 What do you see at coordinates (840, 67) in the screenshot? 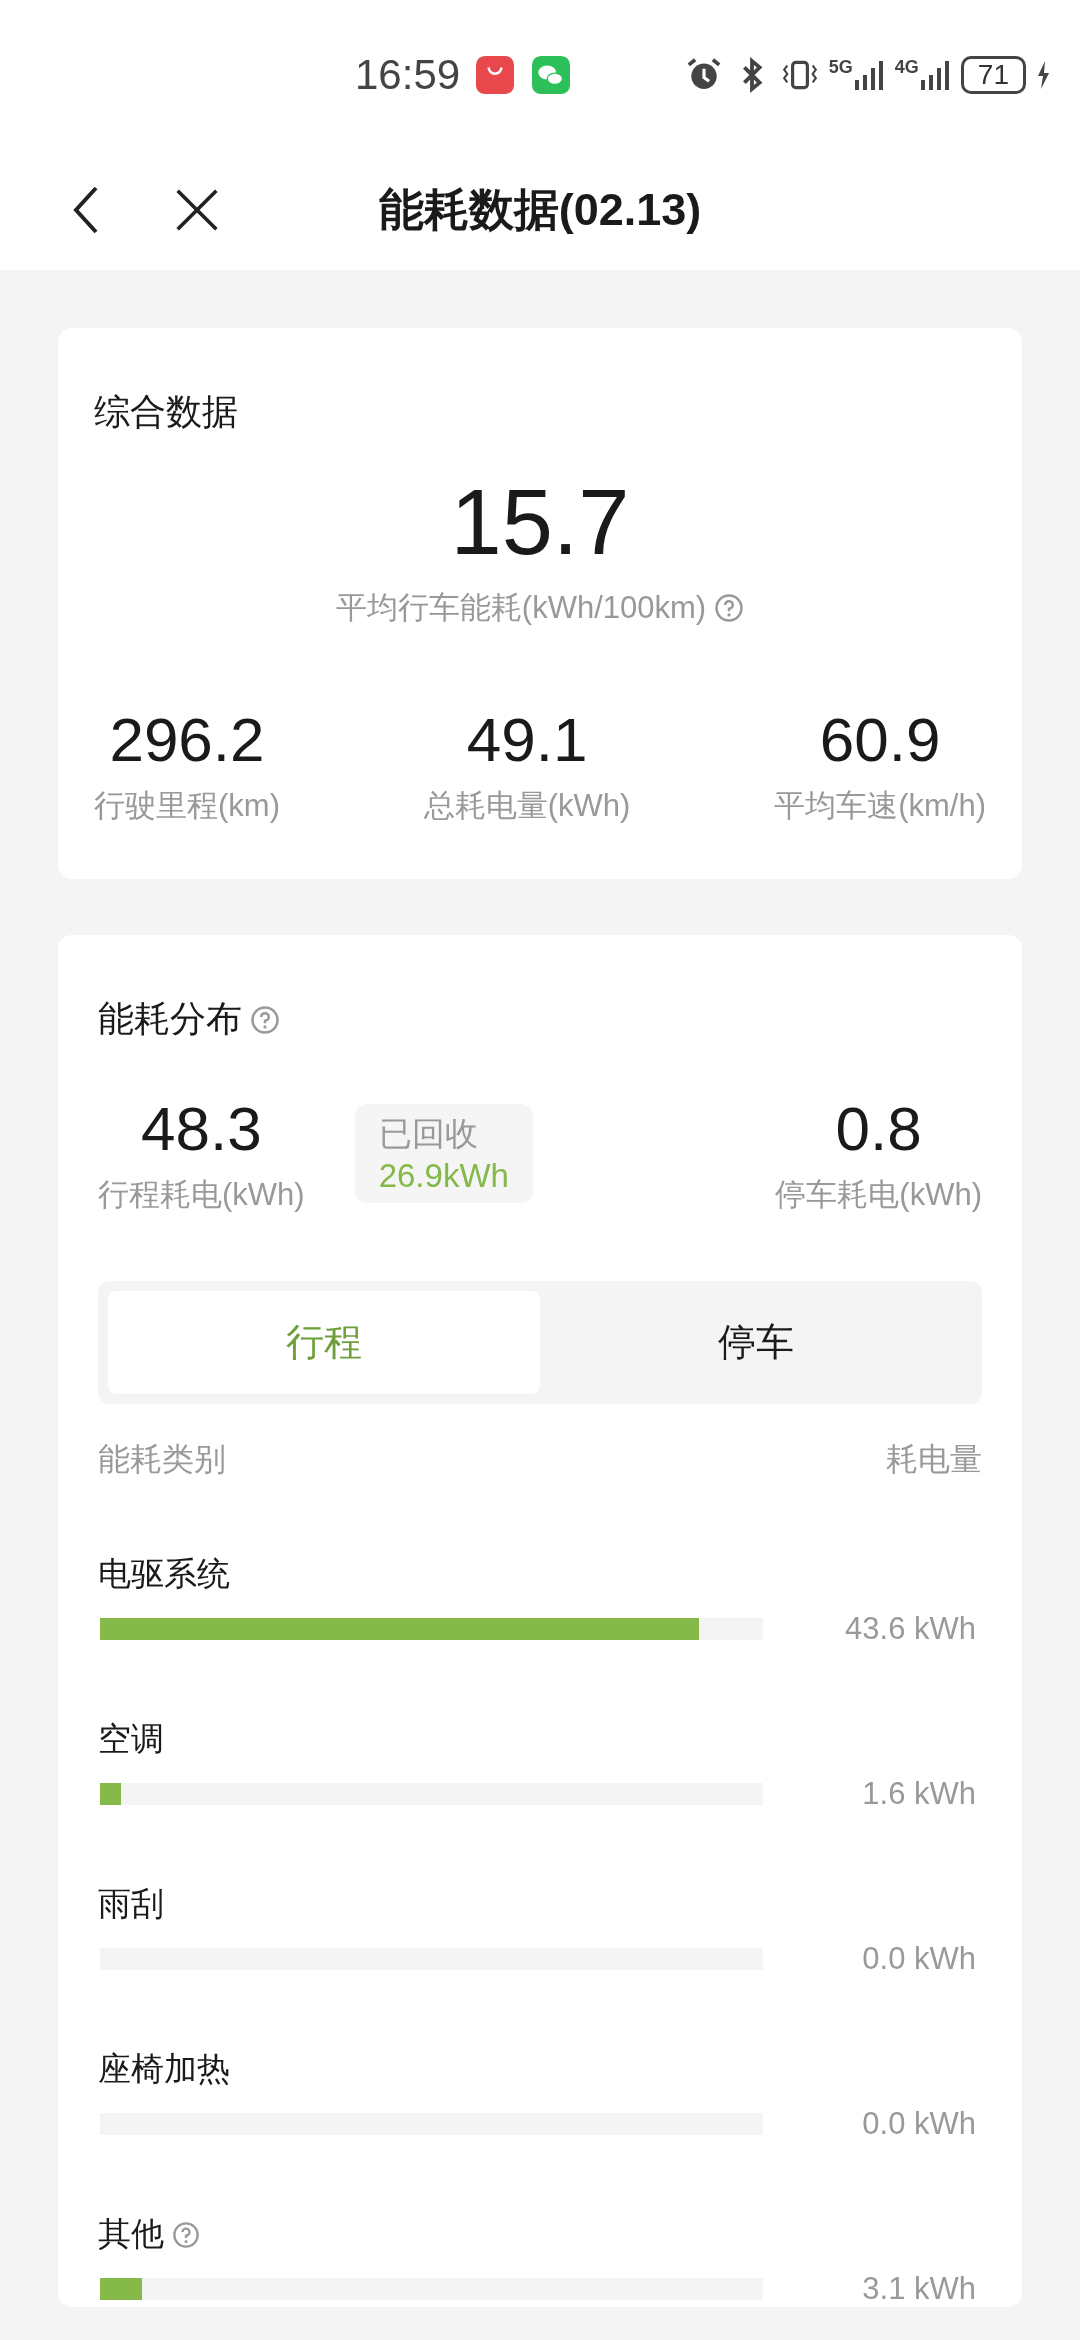
I see `network-label: 5G` at bounding box center [840, 67].